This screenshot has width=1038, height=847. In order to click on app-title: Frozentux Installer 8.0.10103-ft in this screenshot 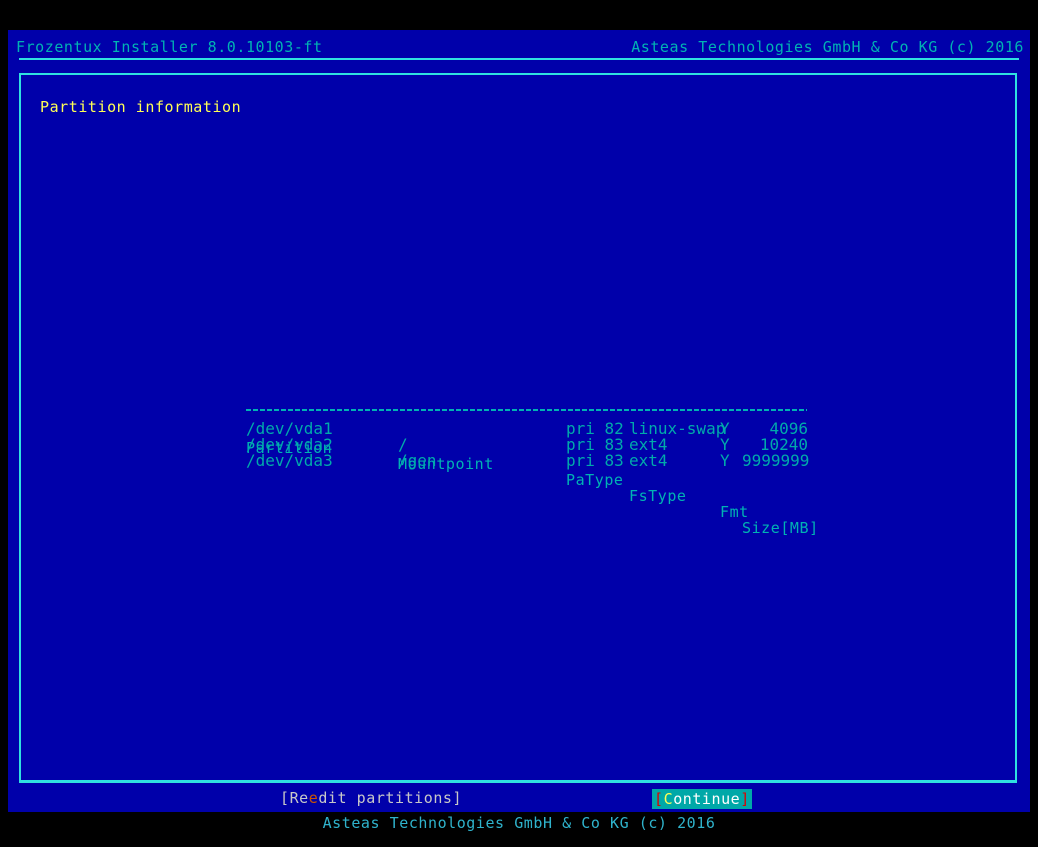, I will do `click(169, 47)`.